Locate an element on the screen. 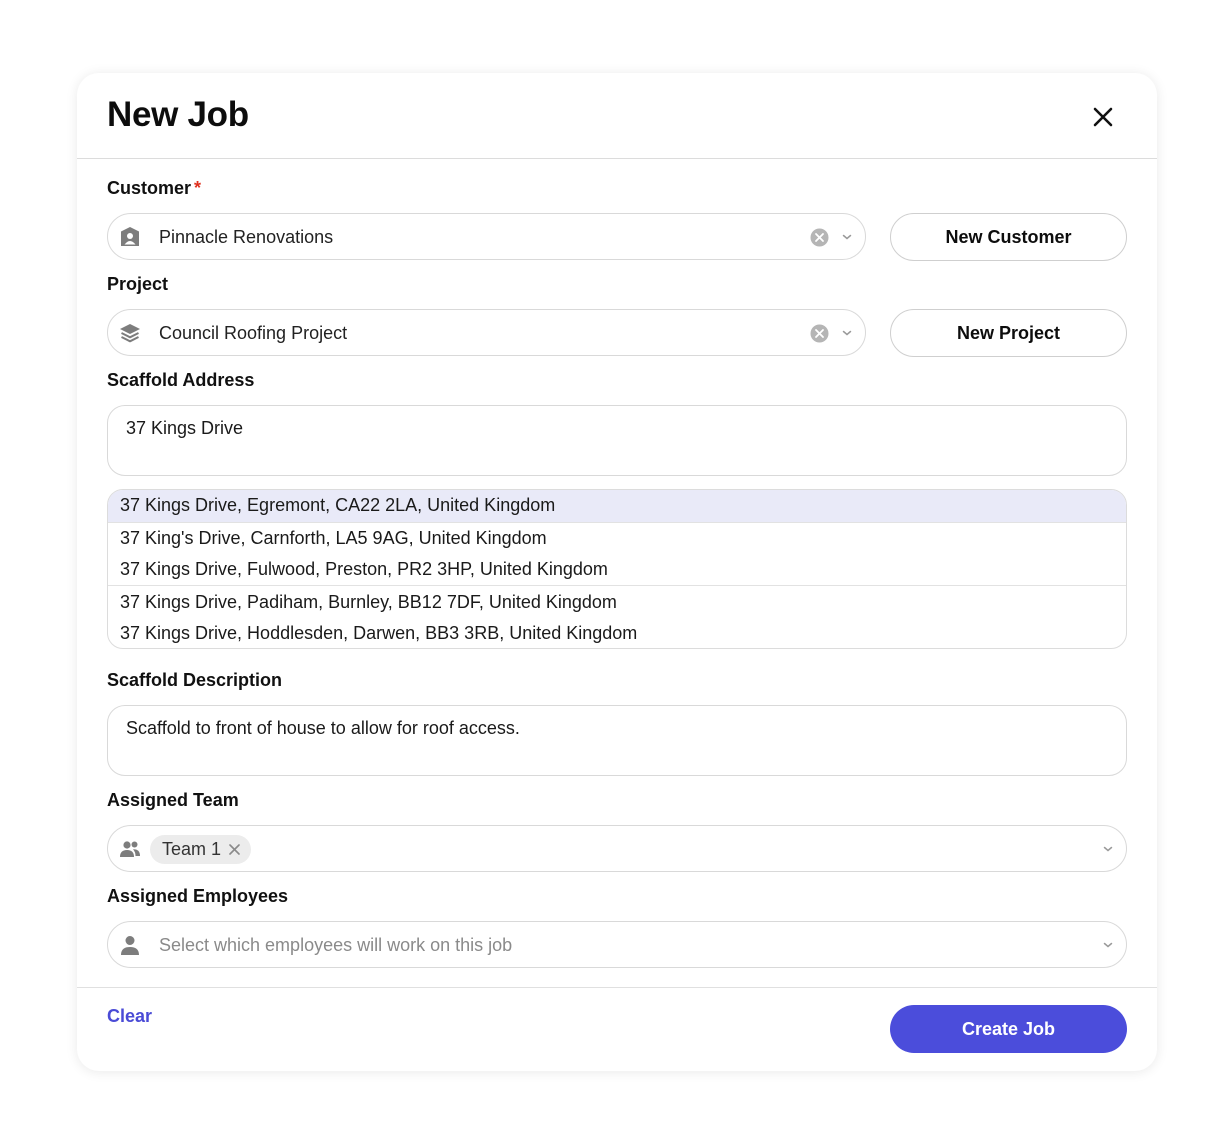 This screenshot has width=1227, height=1147. assigned-team-select: Team 1 is located at coordinates (617, 848).